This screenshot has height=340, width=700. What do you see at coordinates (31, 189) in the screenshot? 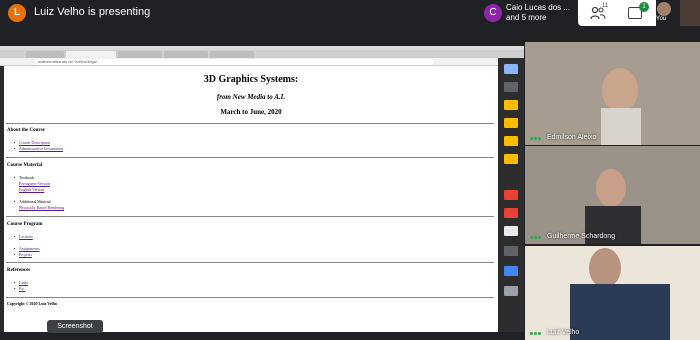
I see `link-english-version: English Version` at bounding box center [31, 189].